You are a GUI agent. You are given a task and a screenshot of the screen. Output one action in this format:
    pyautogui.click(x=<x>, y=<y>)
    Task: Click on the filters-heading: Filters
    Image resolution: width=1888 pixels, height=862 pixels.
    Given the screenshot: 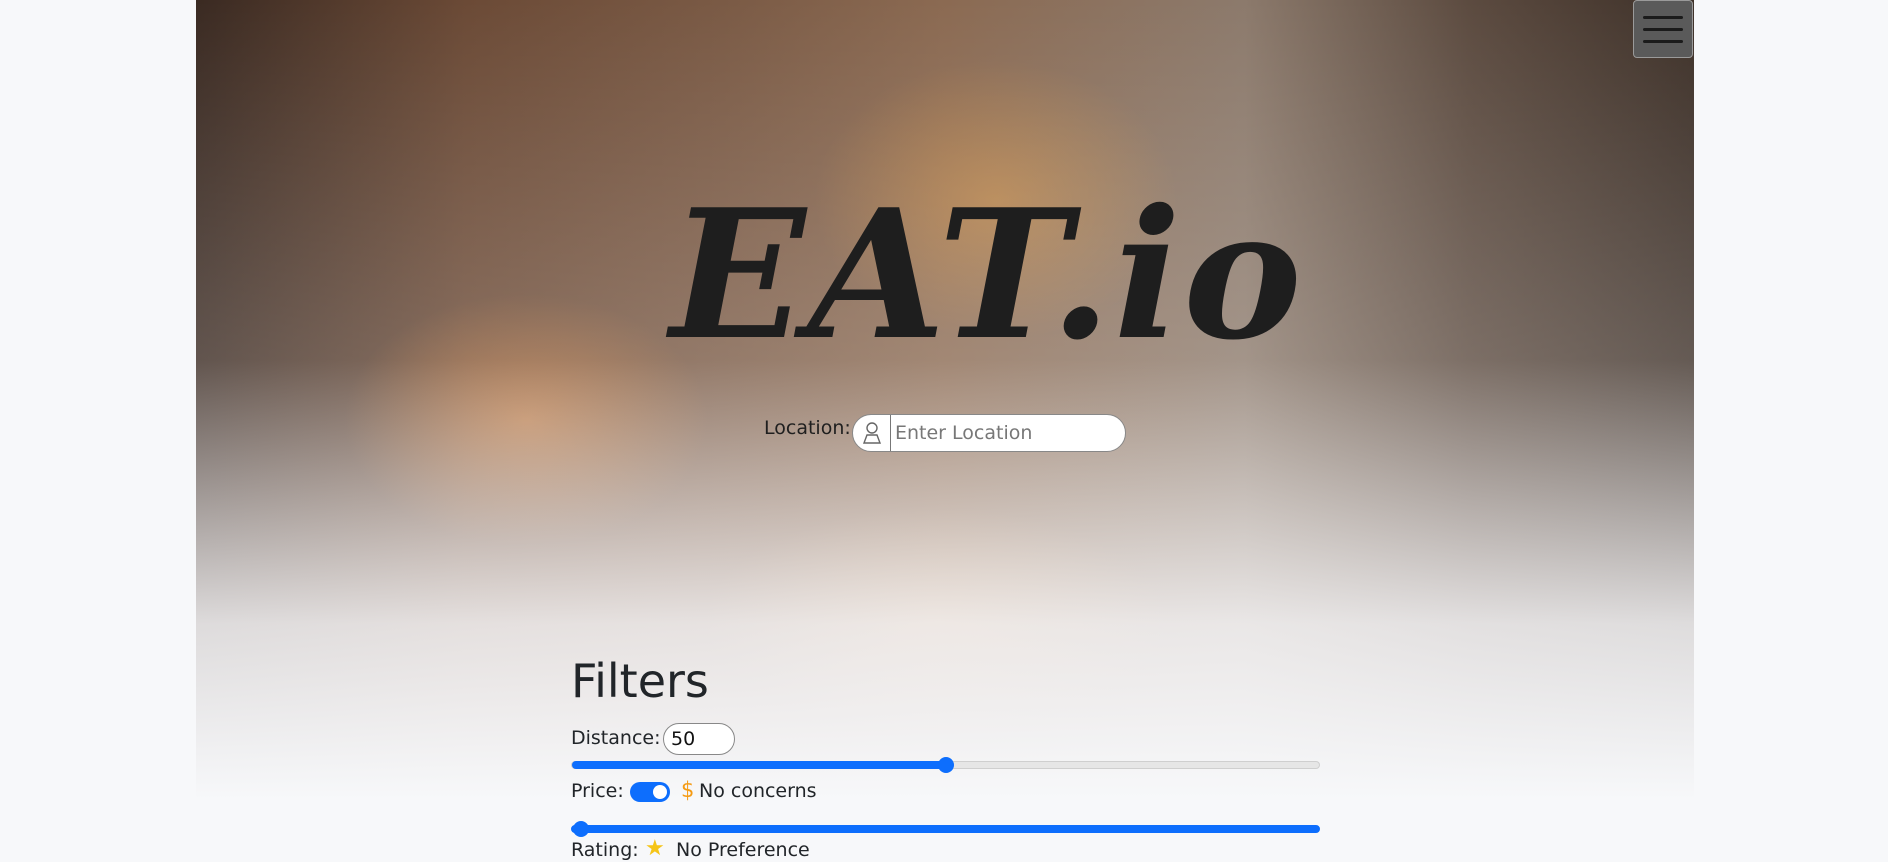 What is the action you would take?
    pyautogui.click(x=640, y=681)
    